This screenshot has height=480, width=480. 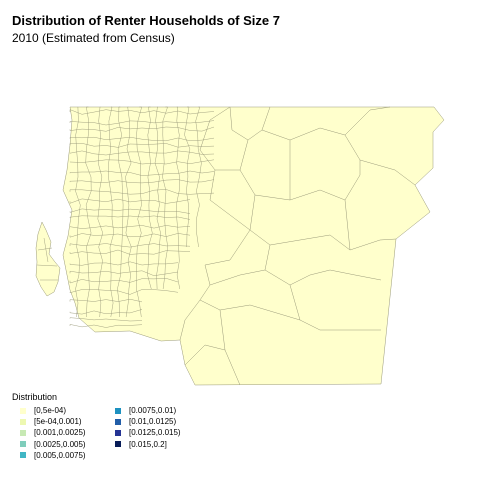 I want to click on legend-item: [0.0125,0.015), so click(x=170, y=432).